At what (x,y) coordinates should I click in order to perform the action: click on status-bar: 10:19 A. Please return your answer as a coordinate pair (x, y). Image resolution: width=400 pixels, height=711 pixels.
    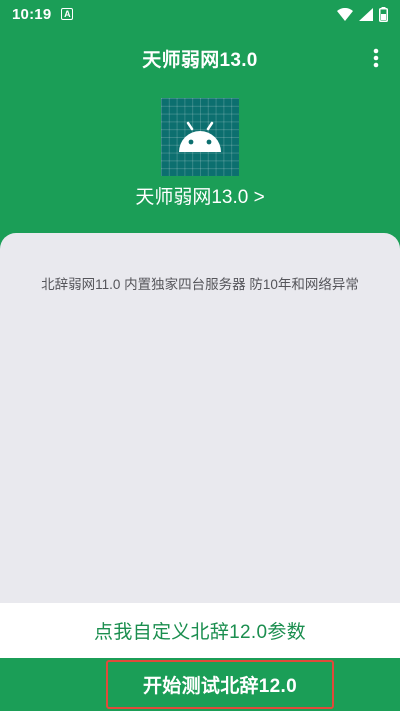
    Looking at the image, I should click on (200, 14).